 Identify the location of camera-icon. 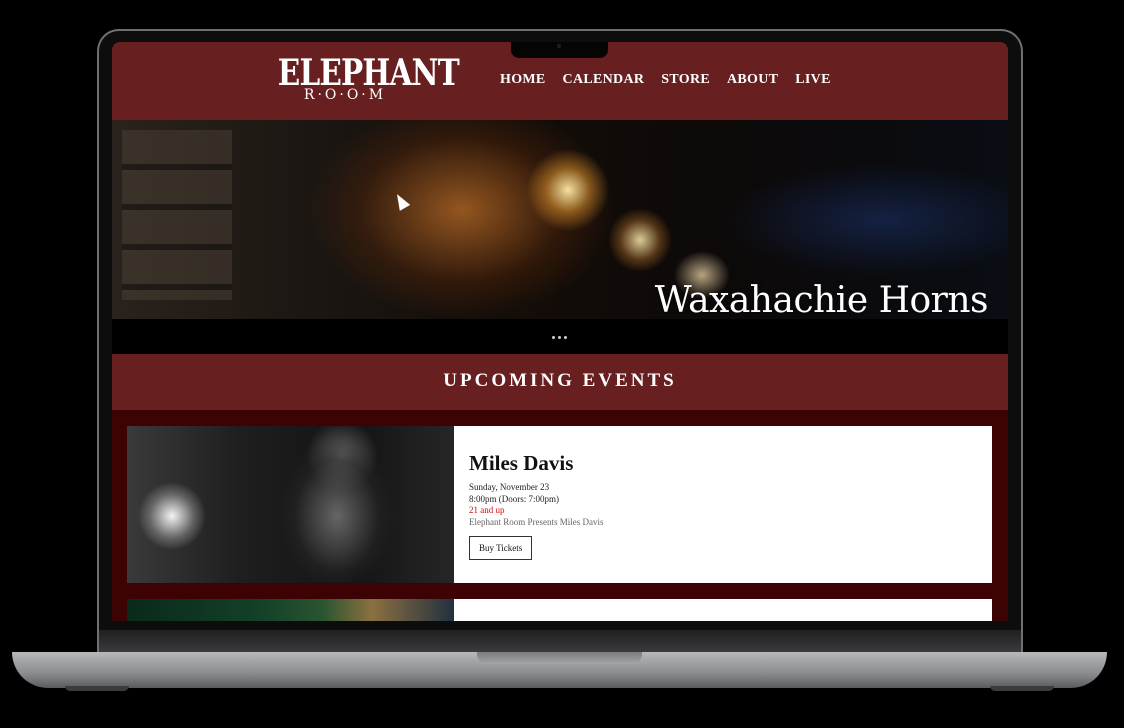
(559, 46).